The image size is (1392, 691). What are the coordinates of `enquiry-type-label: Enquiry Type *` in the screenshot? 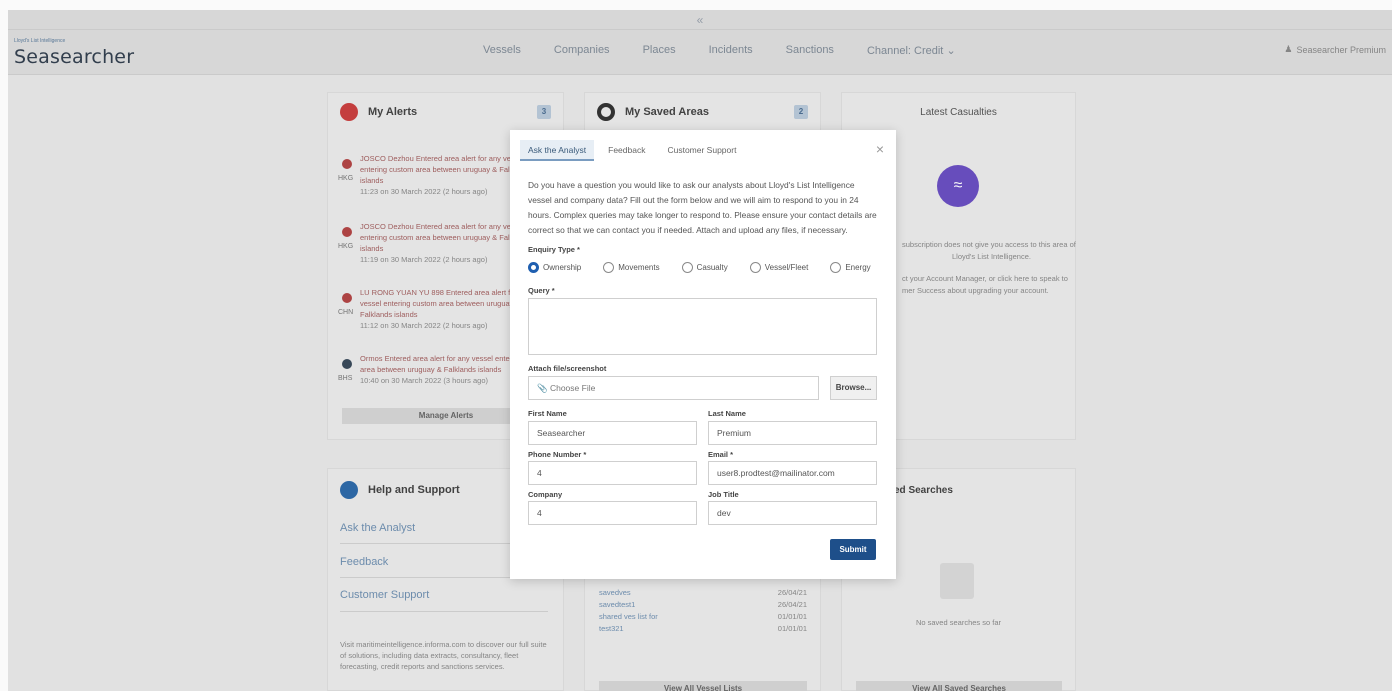 It's located at (554, 249).